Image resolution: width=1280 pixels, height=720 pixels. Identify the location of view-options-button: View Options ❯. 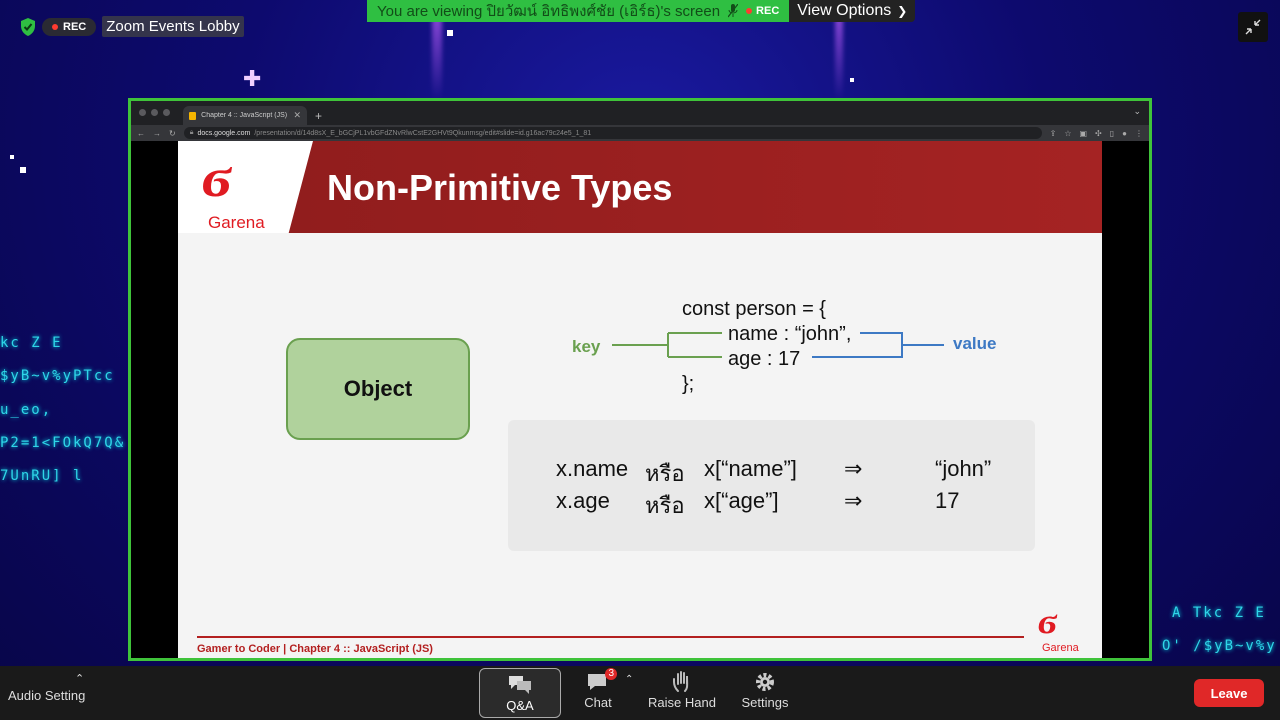
(852, 11).